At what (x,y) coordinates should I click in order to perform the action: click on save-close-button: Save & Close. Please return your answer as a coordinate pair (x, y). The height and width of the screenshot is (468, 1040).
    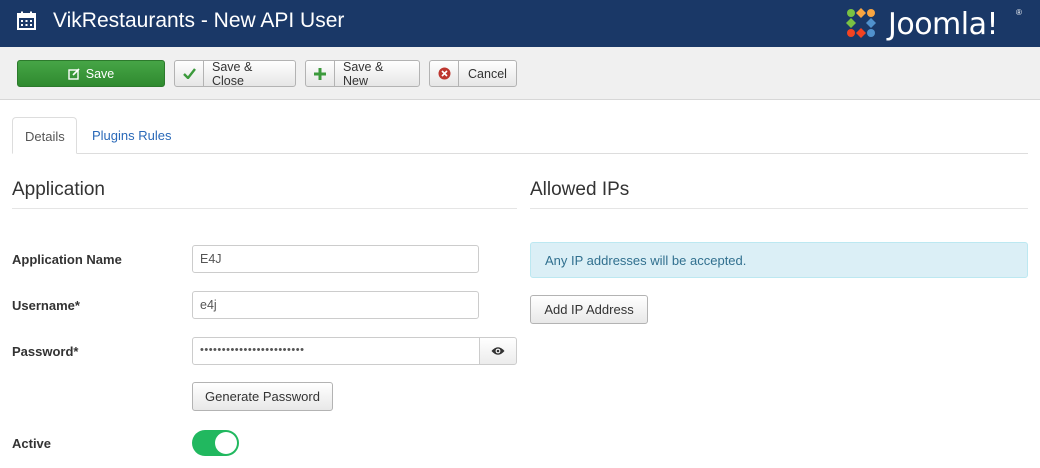
    Looking at the image, I should click on (235, 73).